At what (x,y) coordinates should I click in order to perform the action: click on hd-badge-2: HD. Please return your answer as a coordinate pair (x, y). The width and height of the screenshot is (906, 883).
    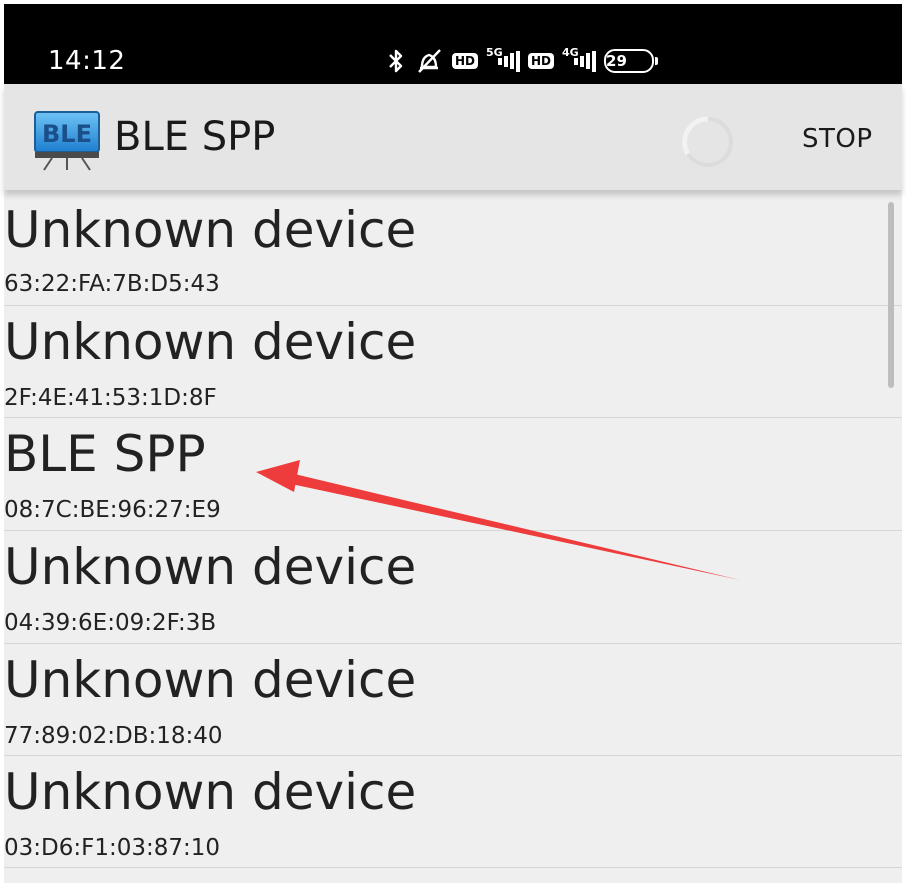
    Looking at the image, I should click on (541, 61).